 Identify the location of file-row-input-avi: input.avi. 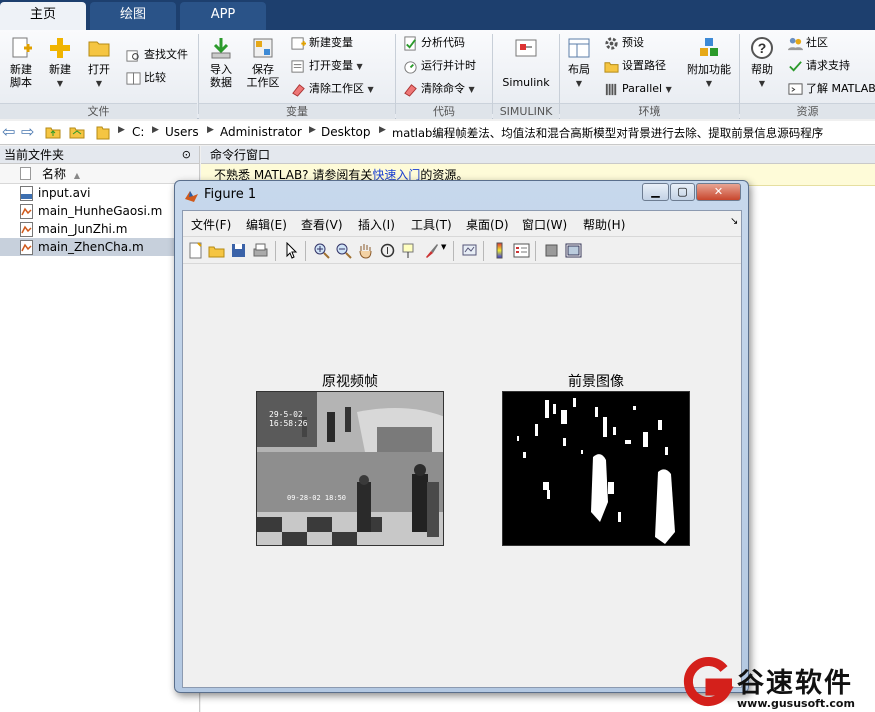
(99, 193).